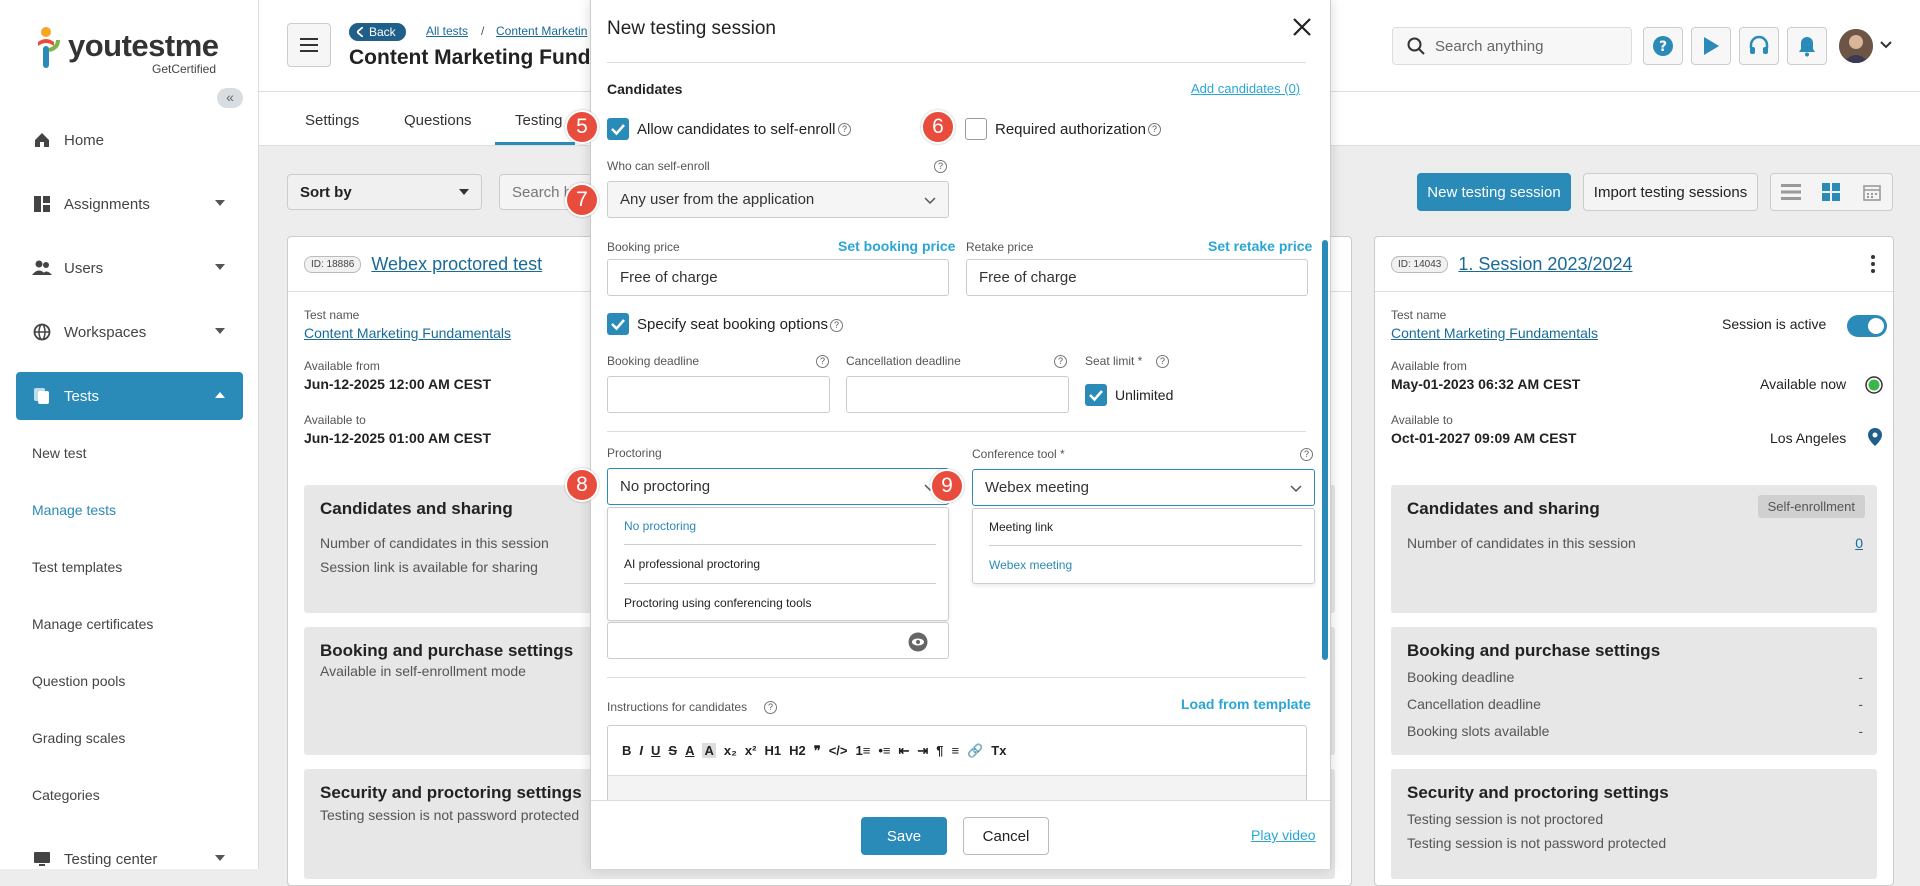 The width and height of the screenshot is (1920, 886). What do you see at coordinates (1856, 46) in the screenshot?
I see `avatar` at bounding box center [1856, 46].